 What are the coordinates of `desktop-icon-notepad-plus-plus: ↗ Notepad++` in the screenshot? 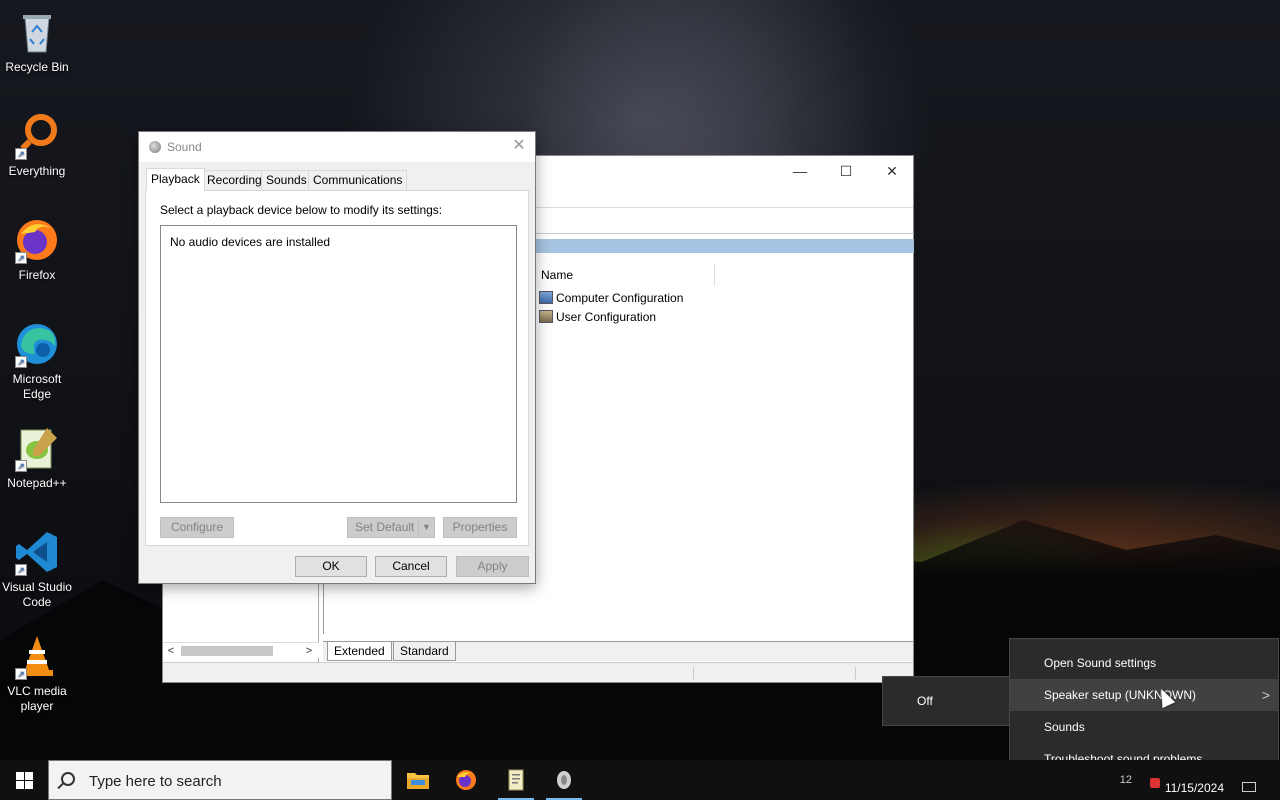 It's located at (37, 457).